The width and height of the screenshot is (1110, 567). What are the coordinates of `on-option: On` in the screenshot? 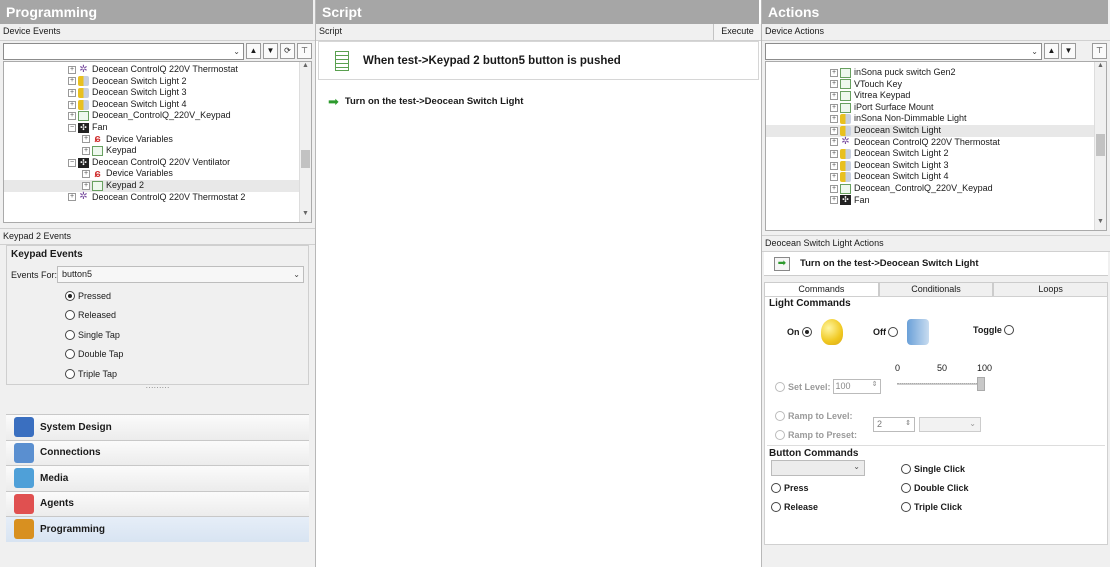 It's located at (815, 332).